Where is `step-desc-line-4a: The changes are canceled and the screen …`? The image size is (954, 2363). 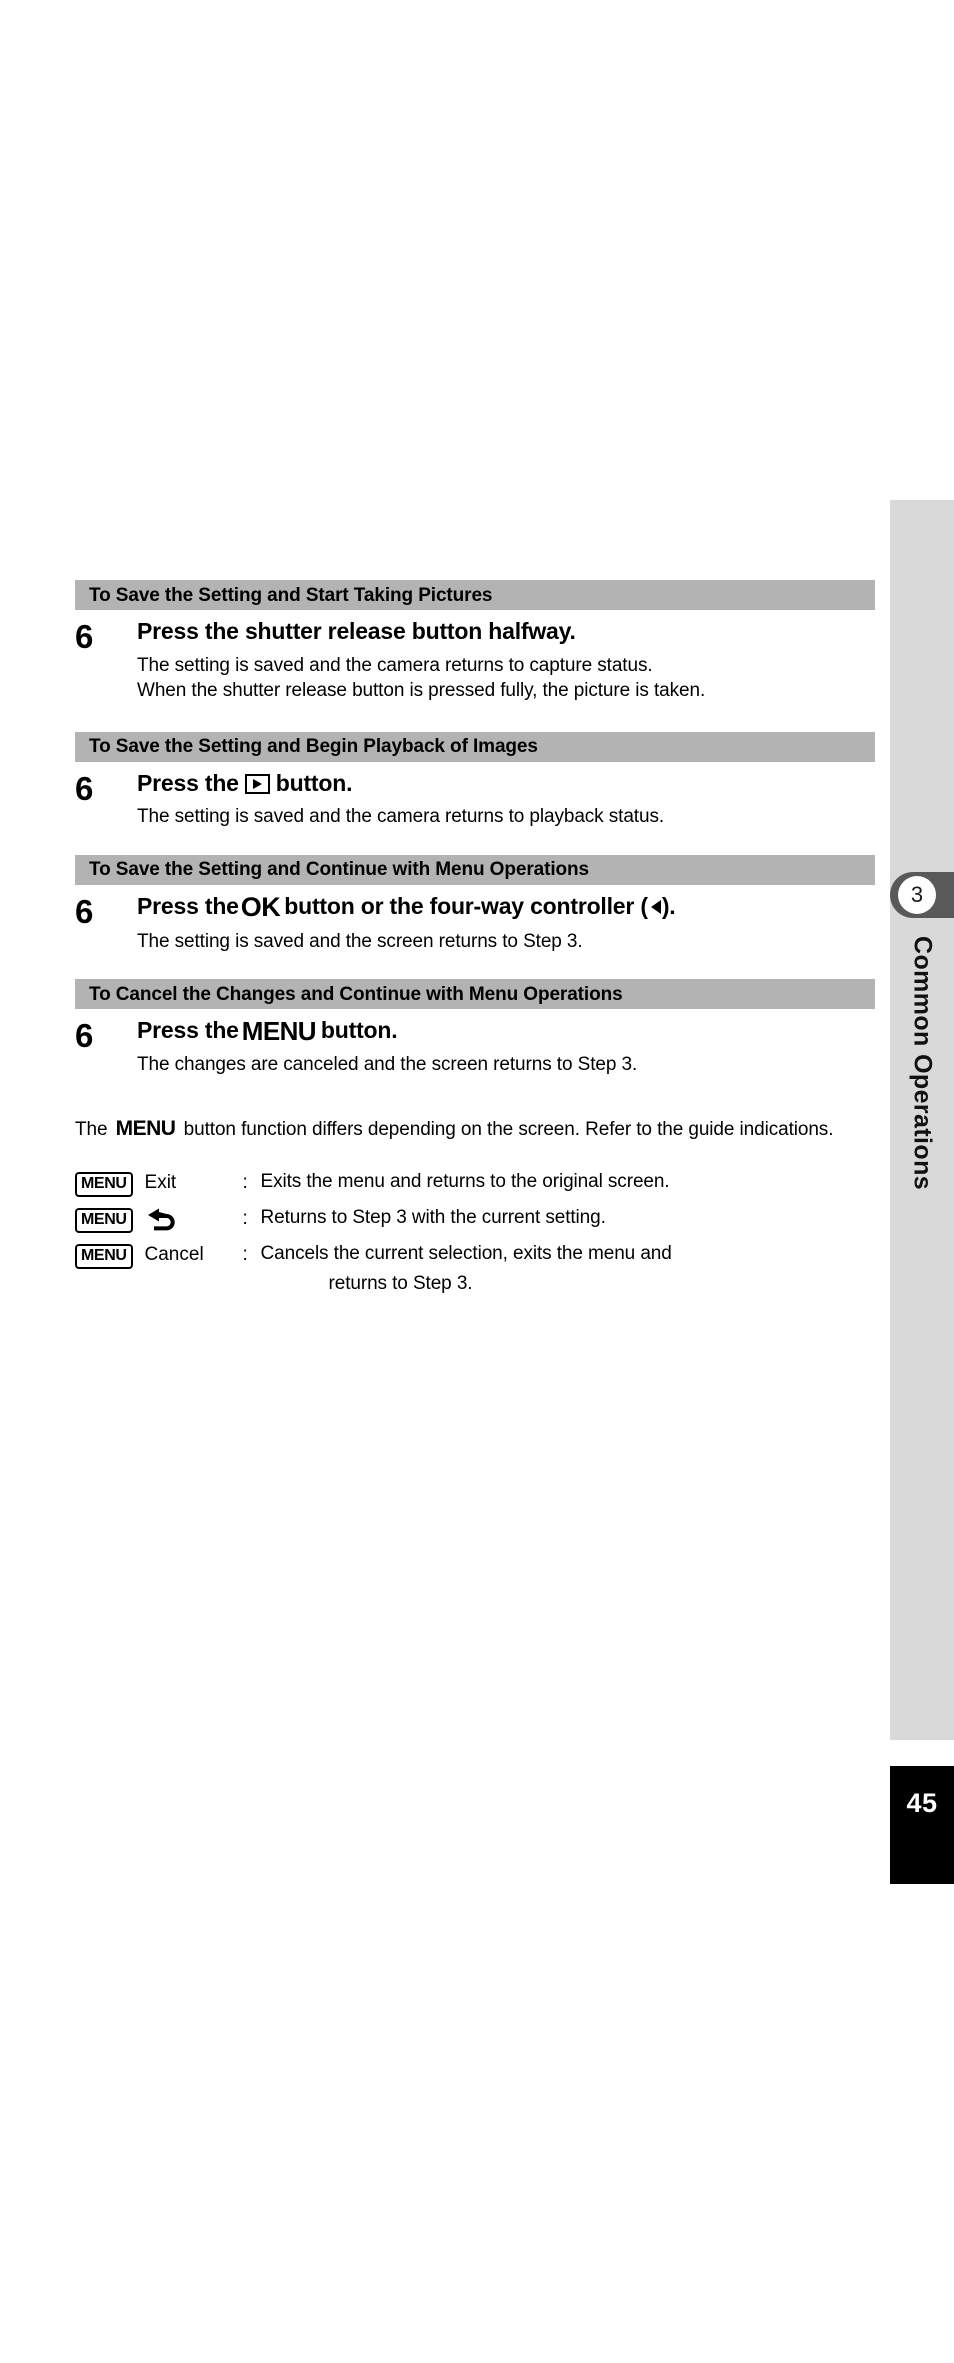
step-desc-line-4a: The changes are canceled and the screen … is located at coordinates (387, 1065).